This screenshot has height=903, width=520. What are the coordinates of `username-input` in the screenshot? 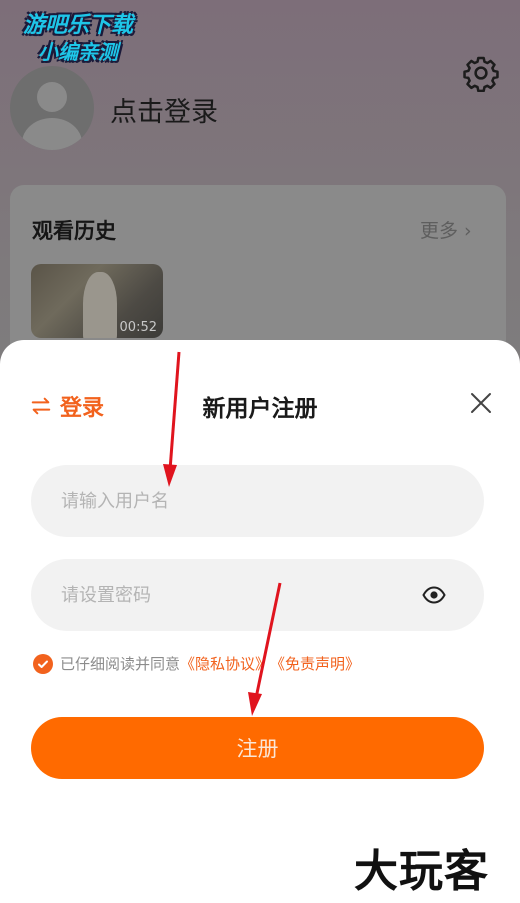 It's located at (257, 501).